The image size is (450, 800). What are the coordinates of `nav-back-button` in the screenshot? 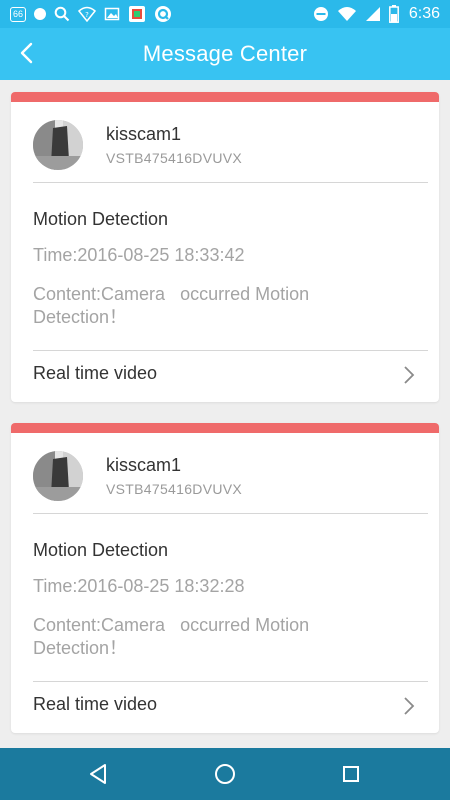 It's located at (98, 774).